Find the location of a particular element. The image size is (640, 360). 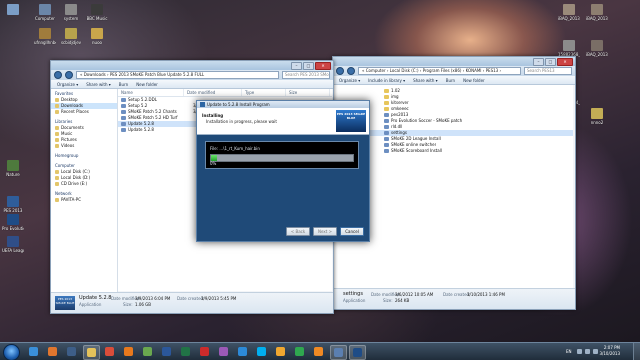

taskbar-word-button is located at coordinates (166, 351).